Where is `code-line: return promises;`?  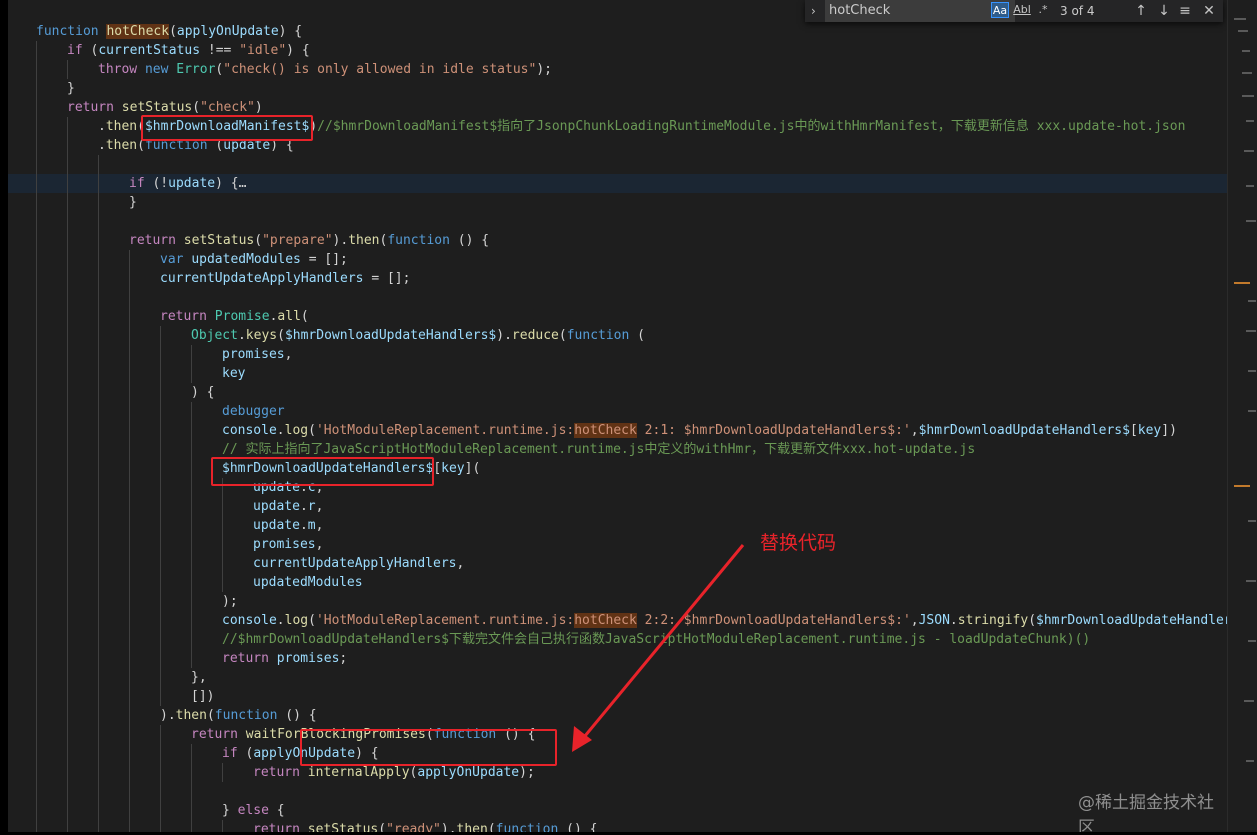
code-line: return promises; is located at coordinates (617, 658).